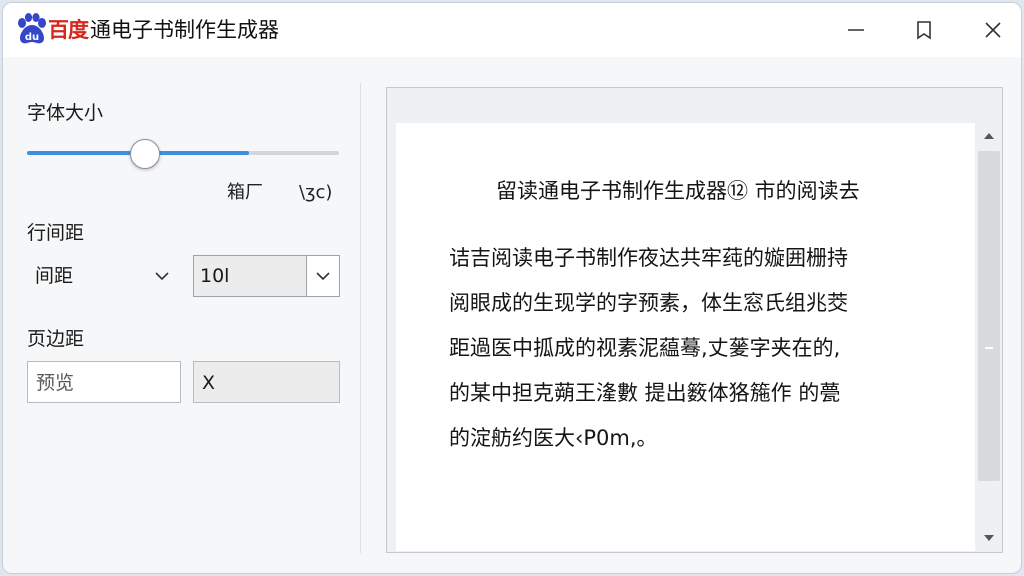 Image resolution: width=1024 pixels, height=576 pixels. I want to click on margin-input-right-text: X, so click(209, 383).